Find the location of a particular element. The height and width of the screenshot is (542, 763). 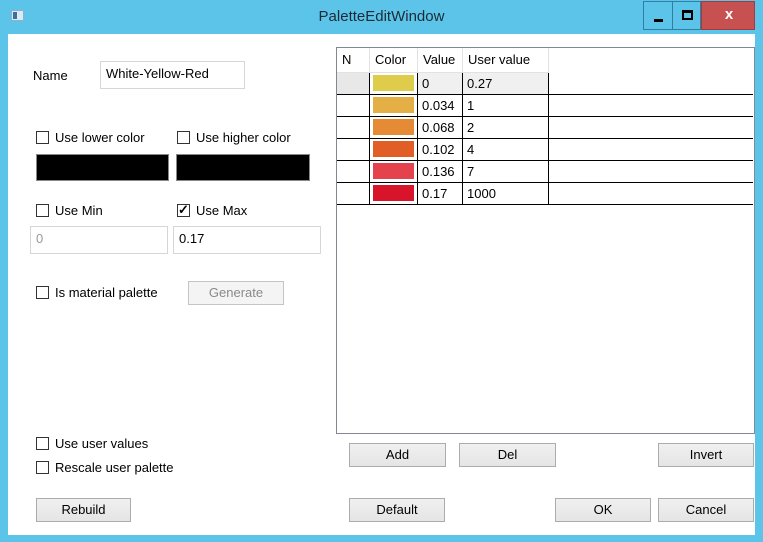

use-max-checkbox: Use Max is located at coordinates (212, 210).